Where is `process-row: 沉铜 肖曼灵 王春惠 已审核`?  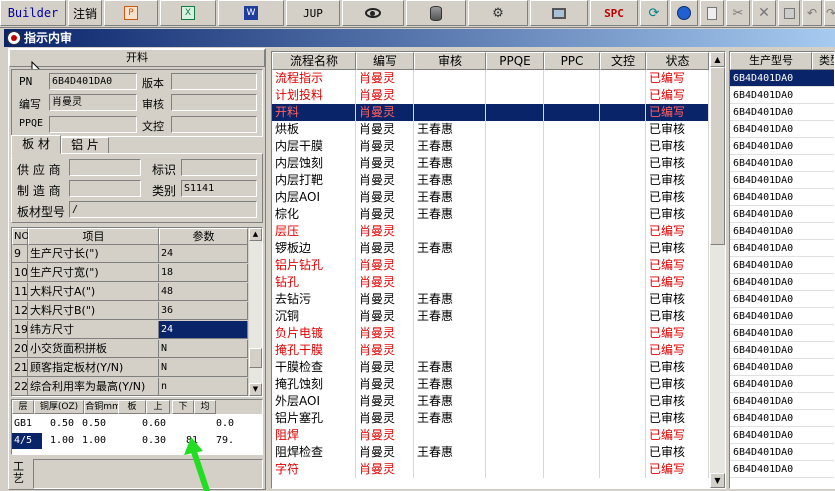 process-row: 沉铜 肖曼灵 王春惠 已审核 is located at coordinates (490, 316).